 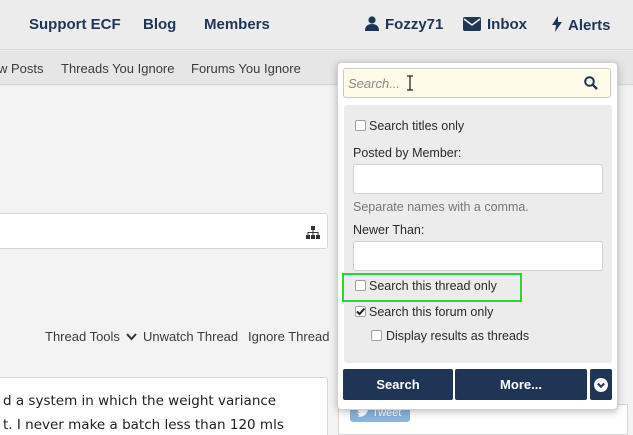 I want to click on nav-members: Members, so click(x=237, y=24).